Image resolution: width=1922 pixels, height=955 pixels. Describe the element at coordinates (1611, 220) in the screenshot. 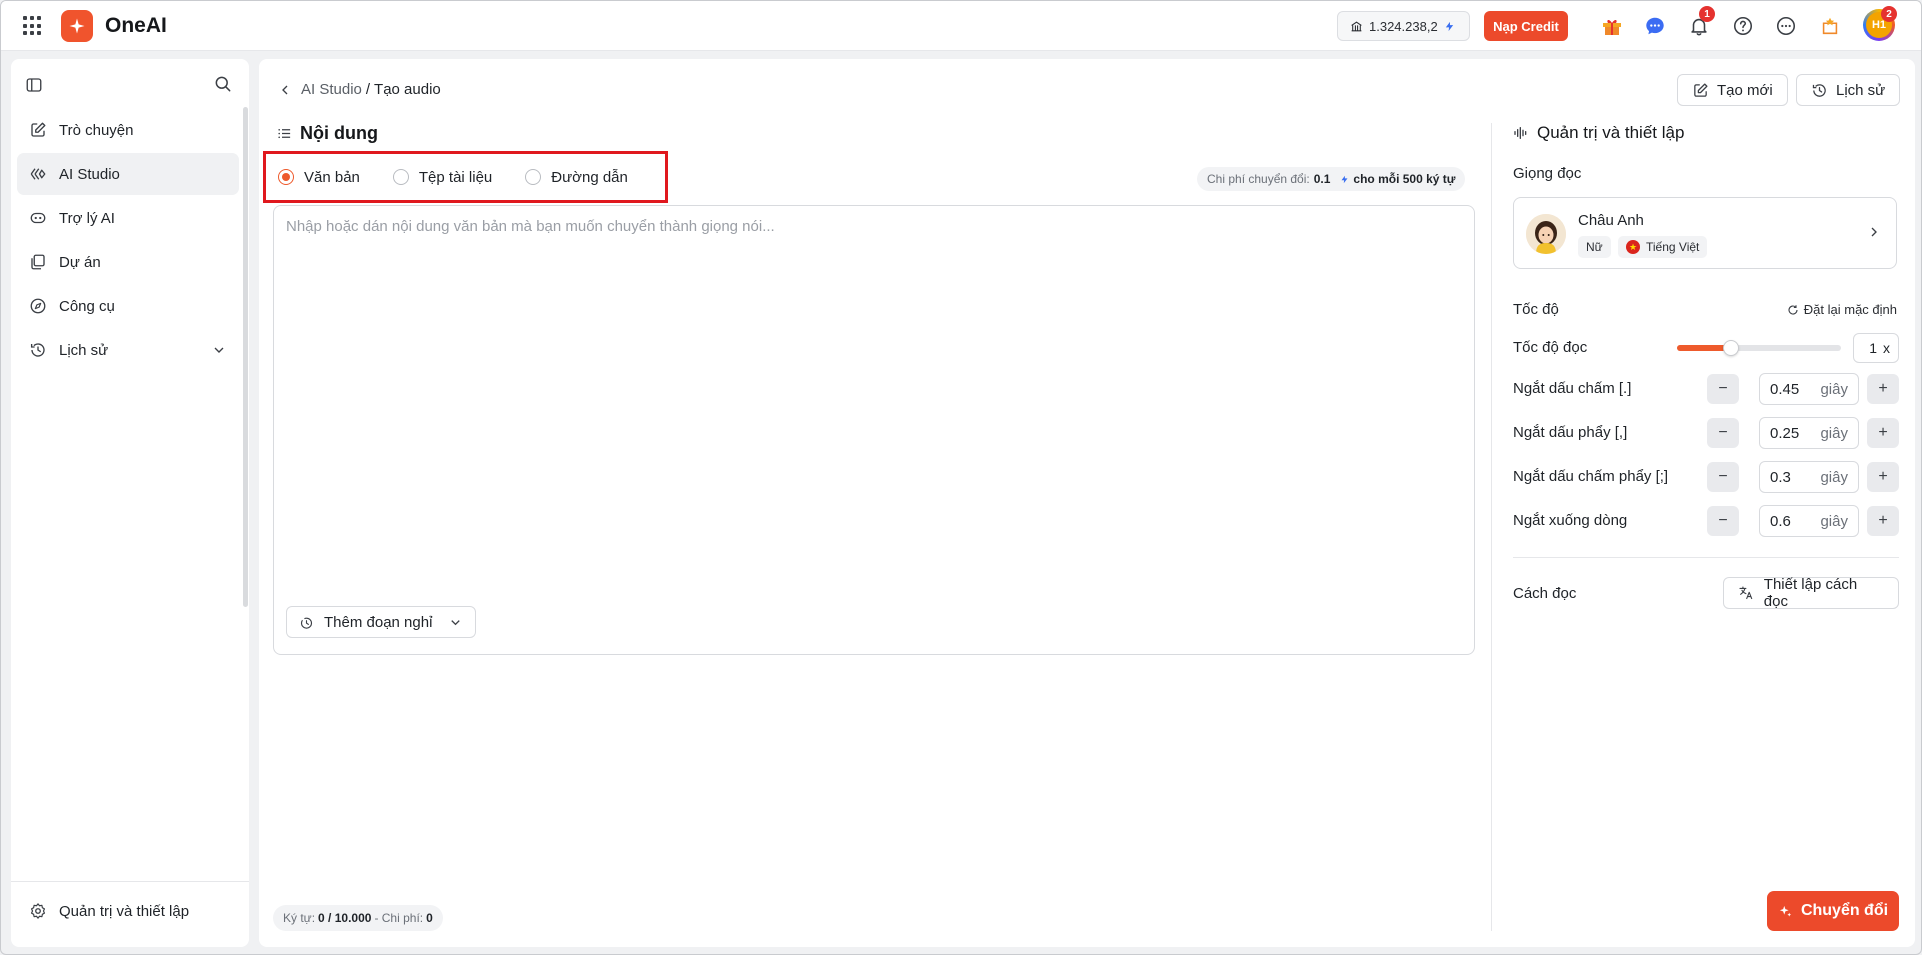

I see `voice-name: Châu Anh` at that location.